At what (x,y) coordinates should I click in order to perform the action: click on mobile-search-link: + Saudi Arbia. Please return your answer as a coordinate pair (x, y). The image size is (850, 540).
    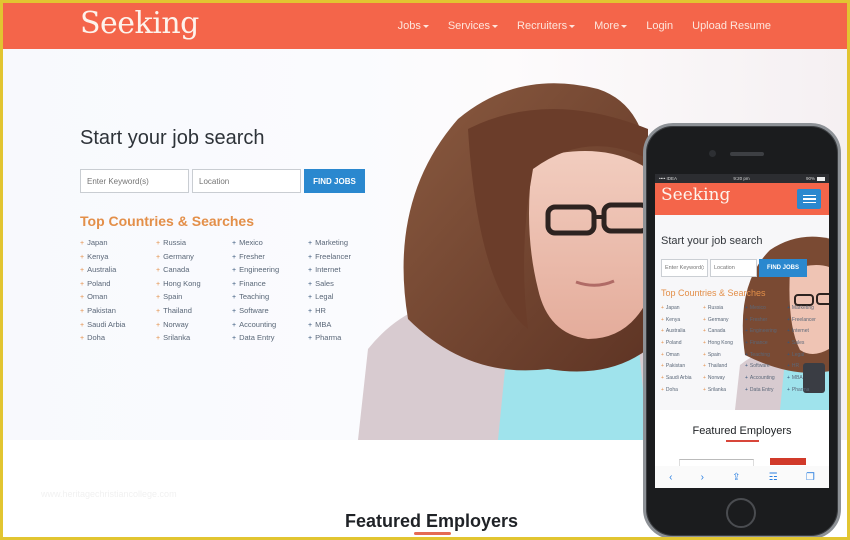
    Looking at the image, I should click on (682, 379).